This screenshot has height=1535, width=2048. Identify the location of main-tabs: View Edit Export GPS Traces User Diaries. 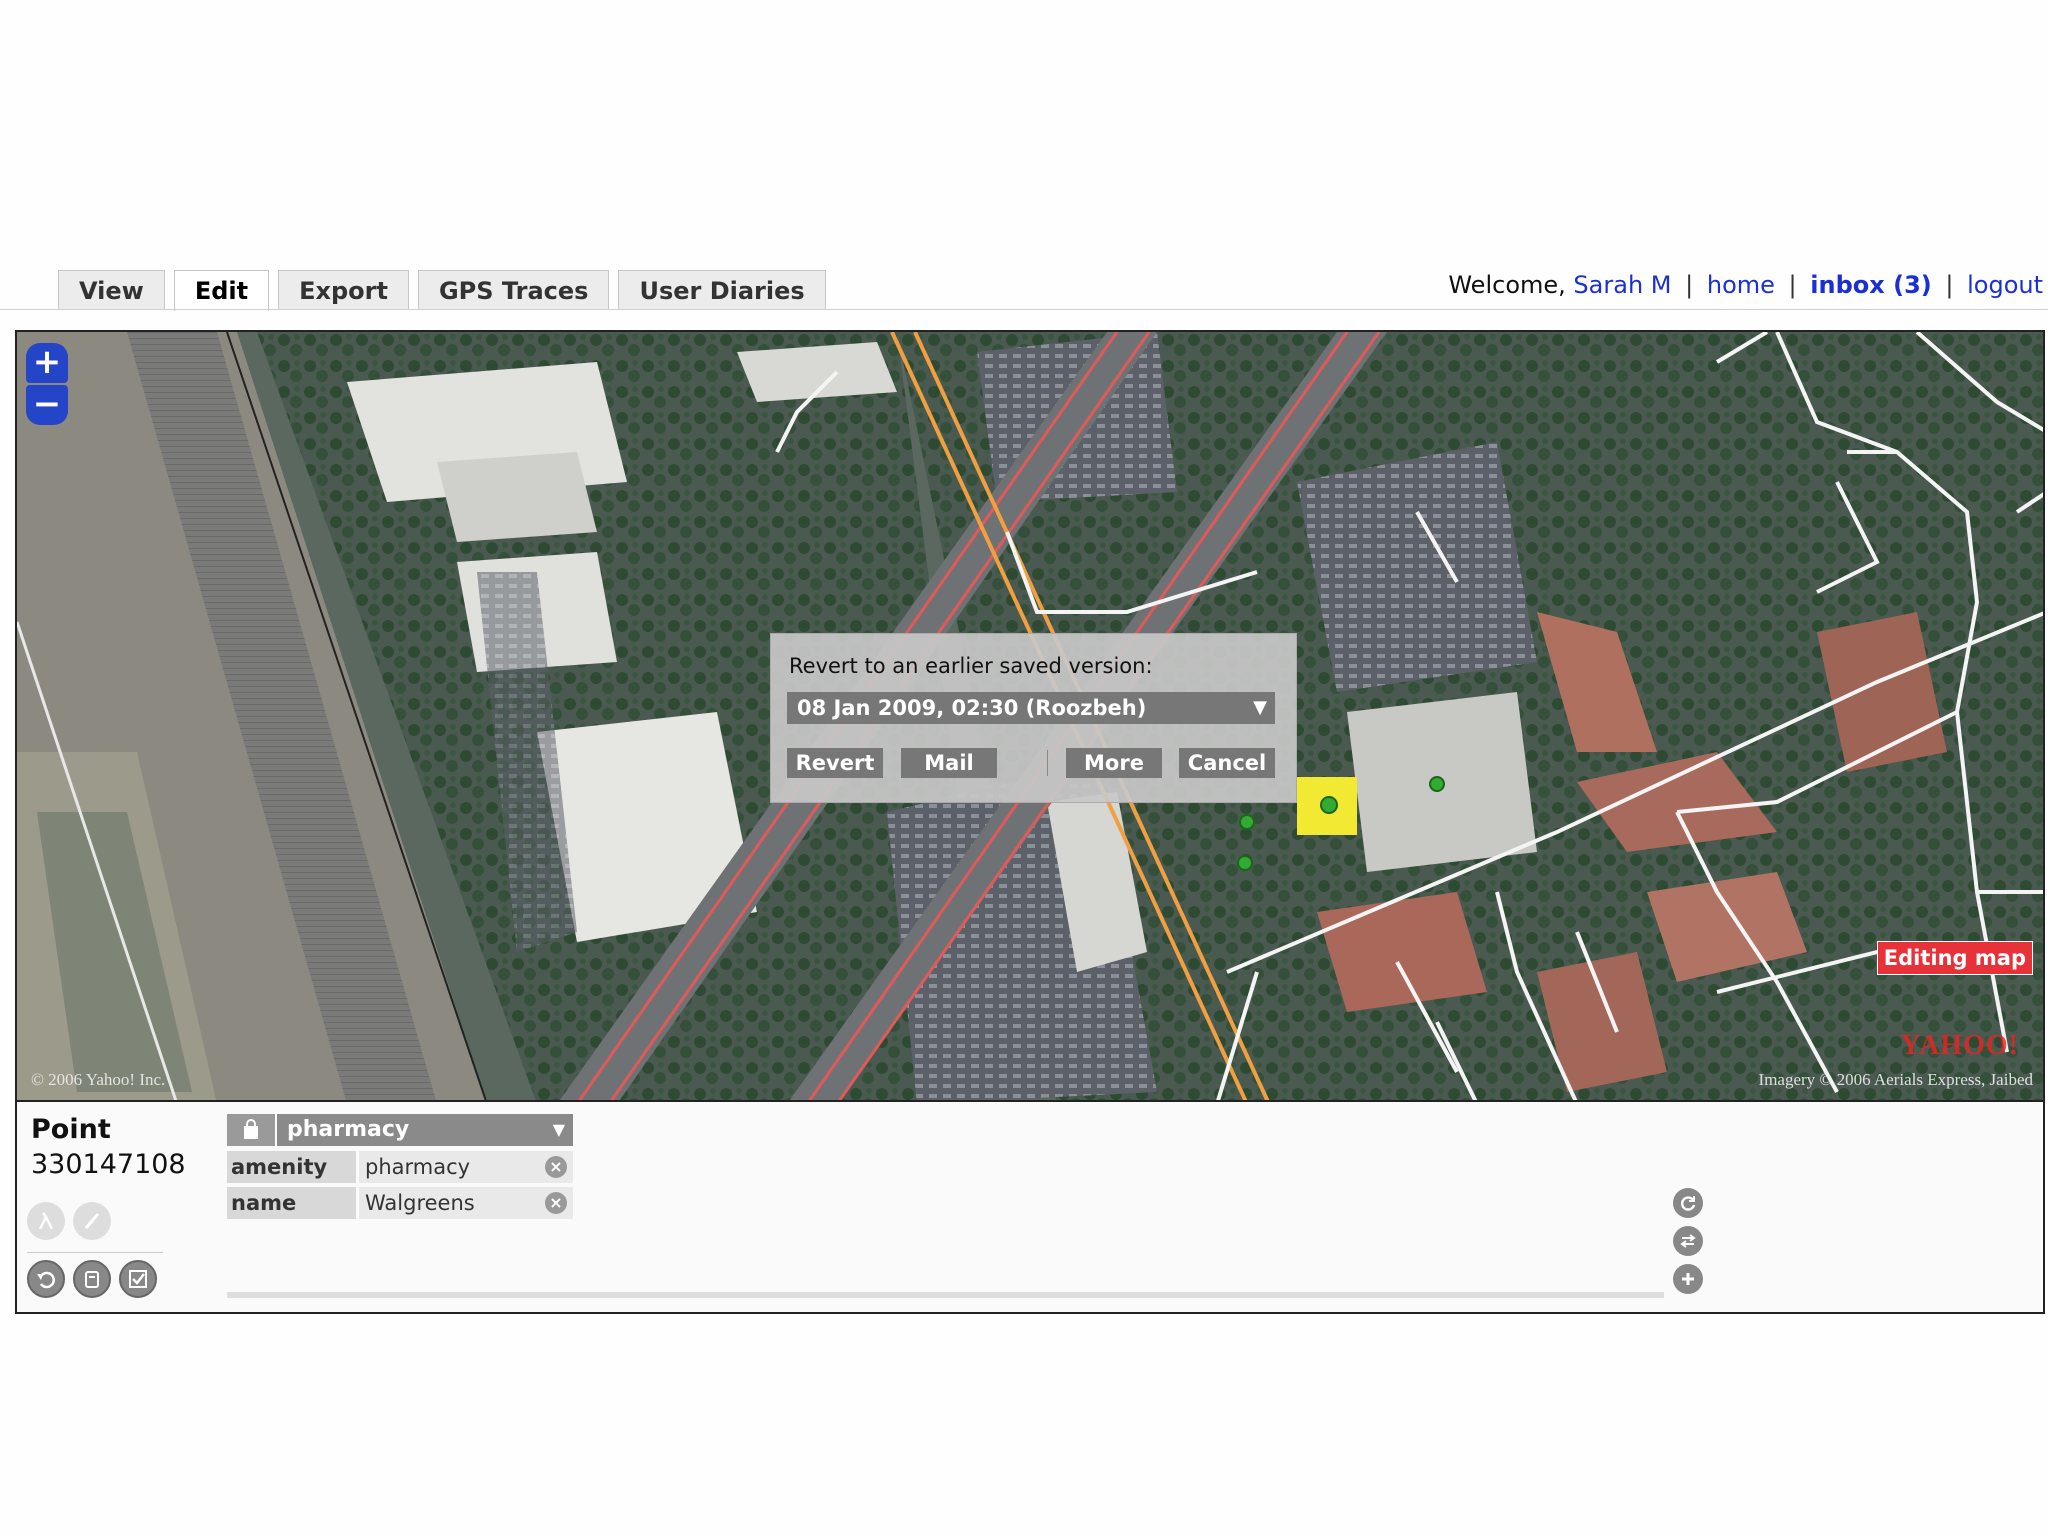
(446, 290).